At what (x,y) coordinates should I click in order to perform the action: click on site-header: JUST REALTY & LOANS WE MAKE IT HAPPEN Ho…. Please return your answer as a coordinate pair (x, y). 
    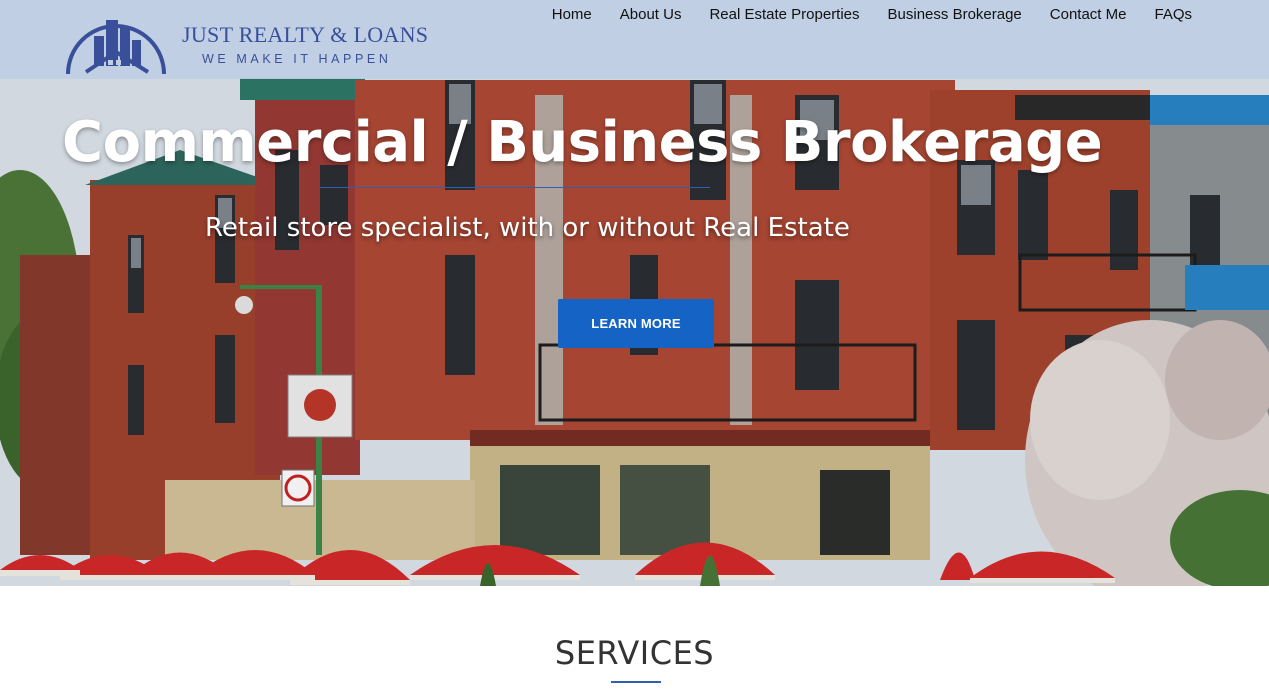
    Looking at the image, I should click on (634, 39).